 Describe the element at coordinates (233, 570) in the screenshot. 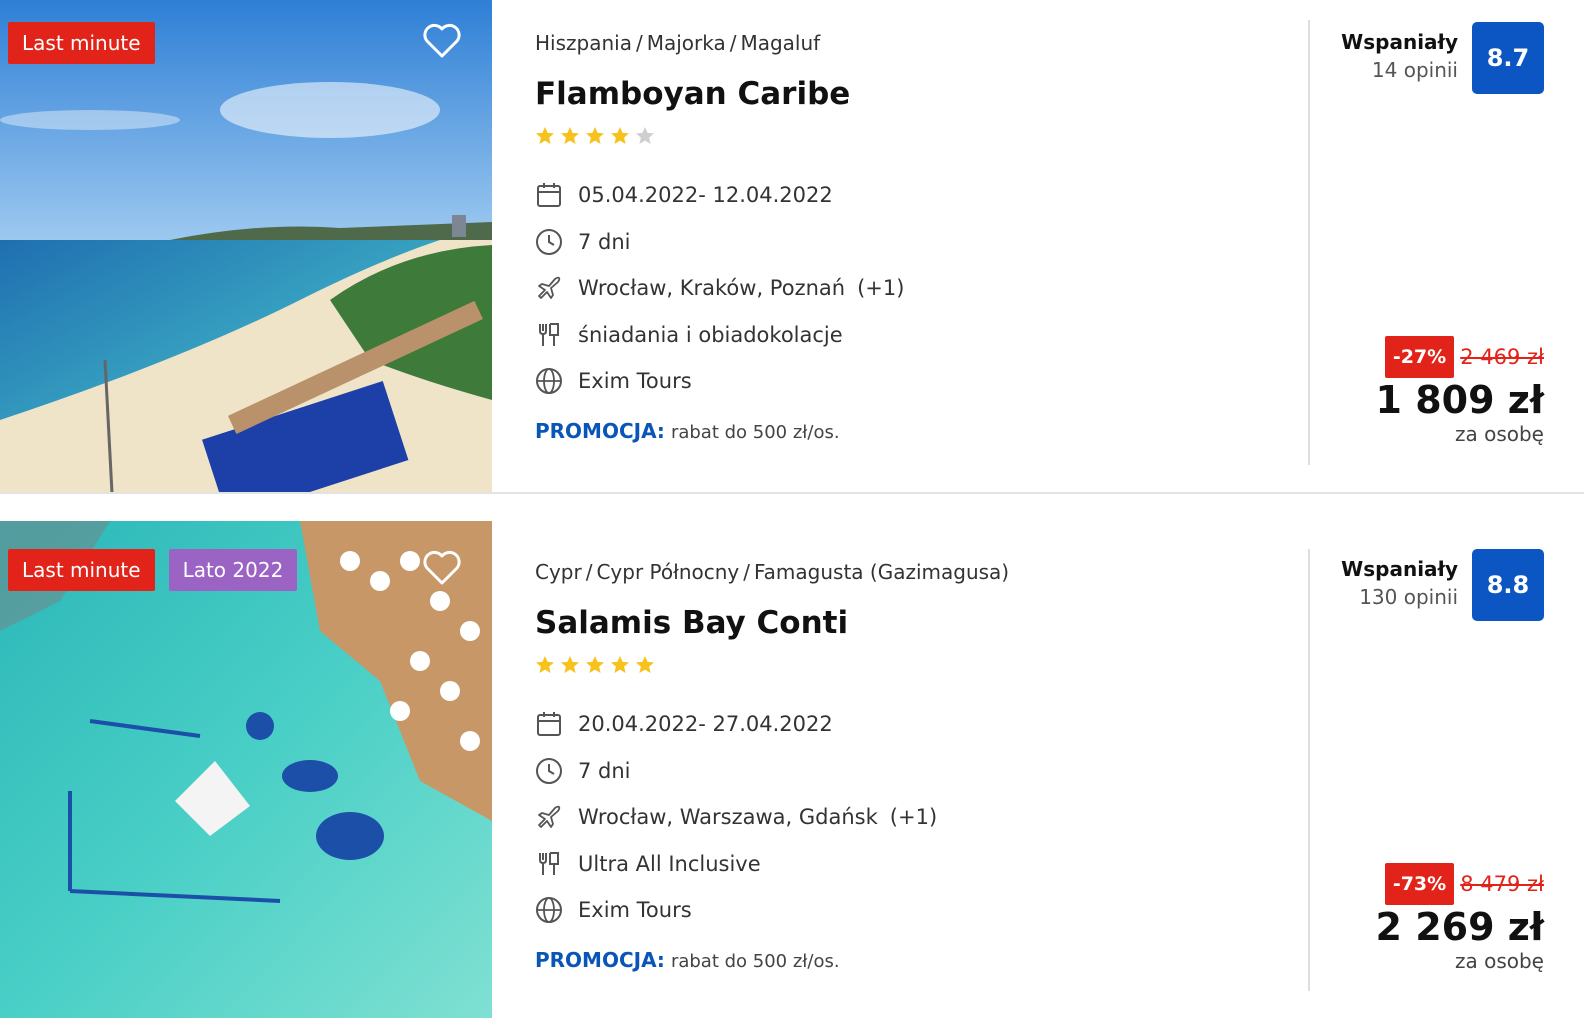

I see `season-badge: Lato 2022` at that location.